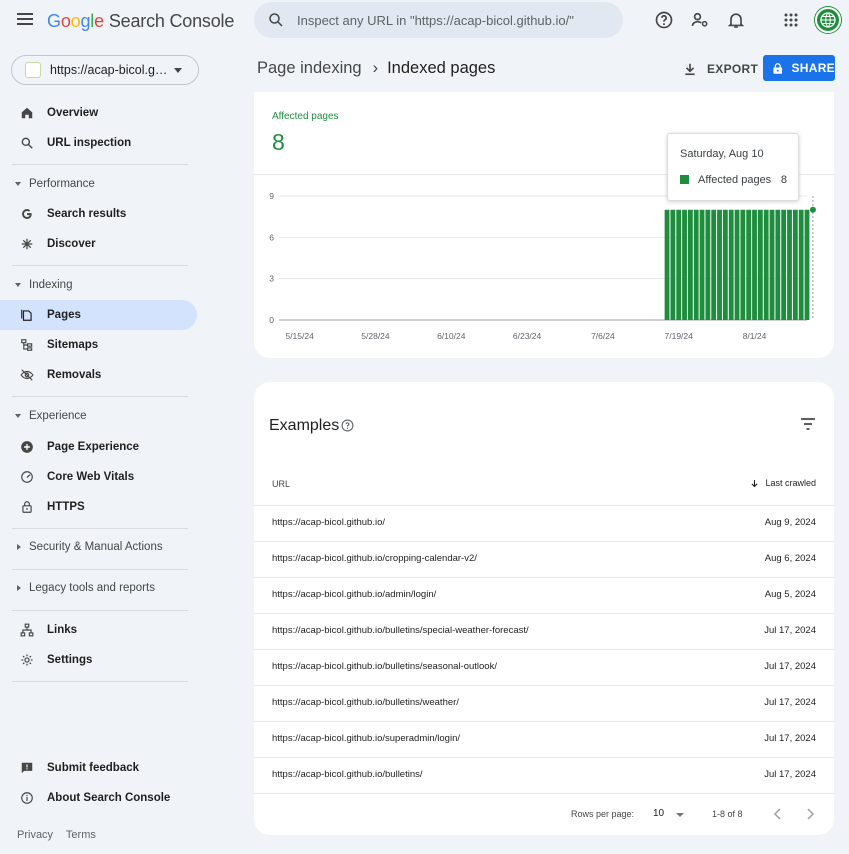 The width and height of the screenshot is (849, 854). What do you see at coordinates (281, 484) in the screenshot?
I see `column-header-url: URL` at bounding box center [281, 484].